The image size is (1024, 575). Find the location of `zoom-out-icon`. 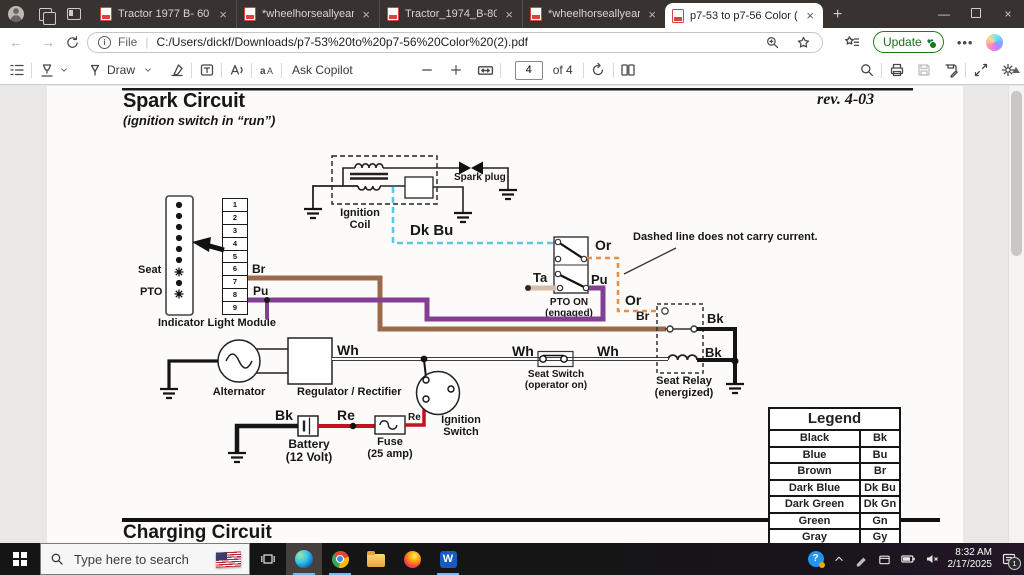

zoom-out-icon is located at coordinates (427, 70).